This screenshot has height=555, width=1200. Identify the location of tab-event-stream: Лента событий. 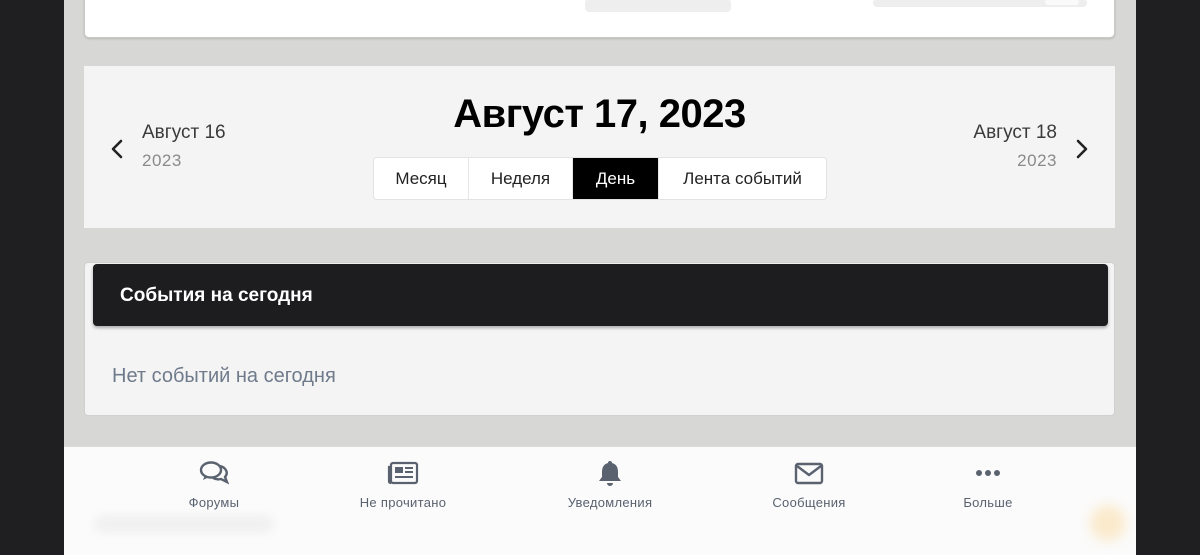
(742, 178).